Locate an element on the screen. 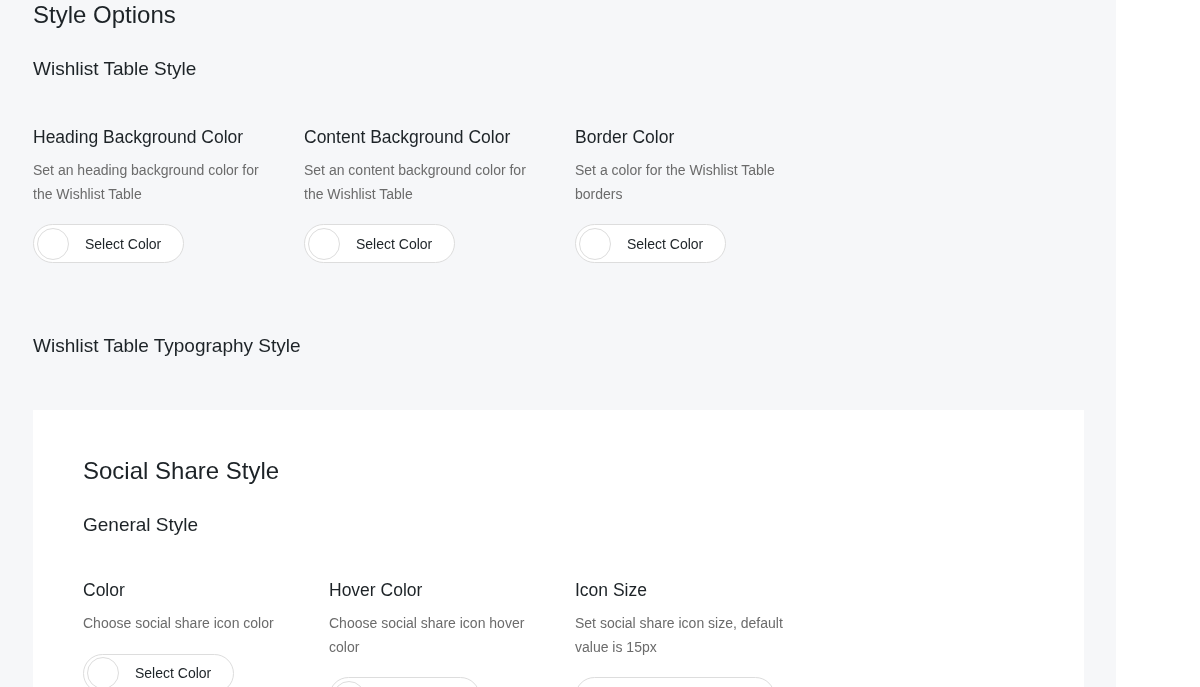 This screenshot has height=687, width=1200. section-heading: Wishlist Table Typography Style is located at coordinates (167, 346).